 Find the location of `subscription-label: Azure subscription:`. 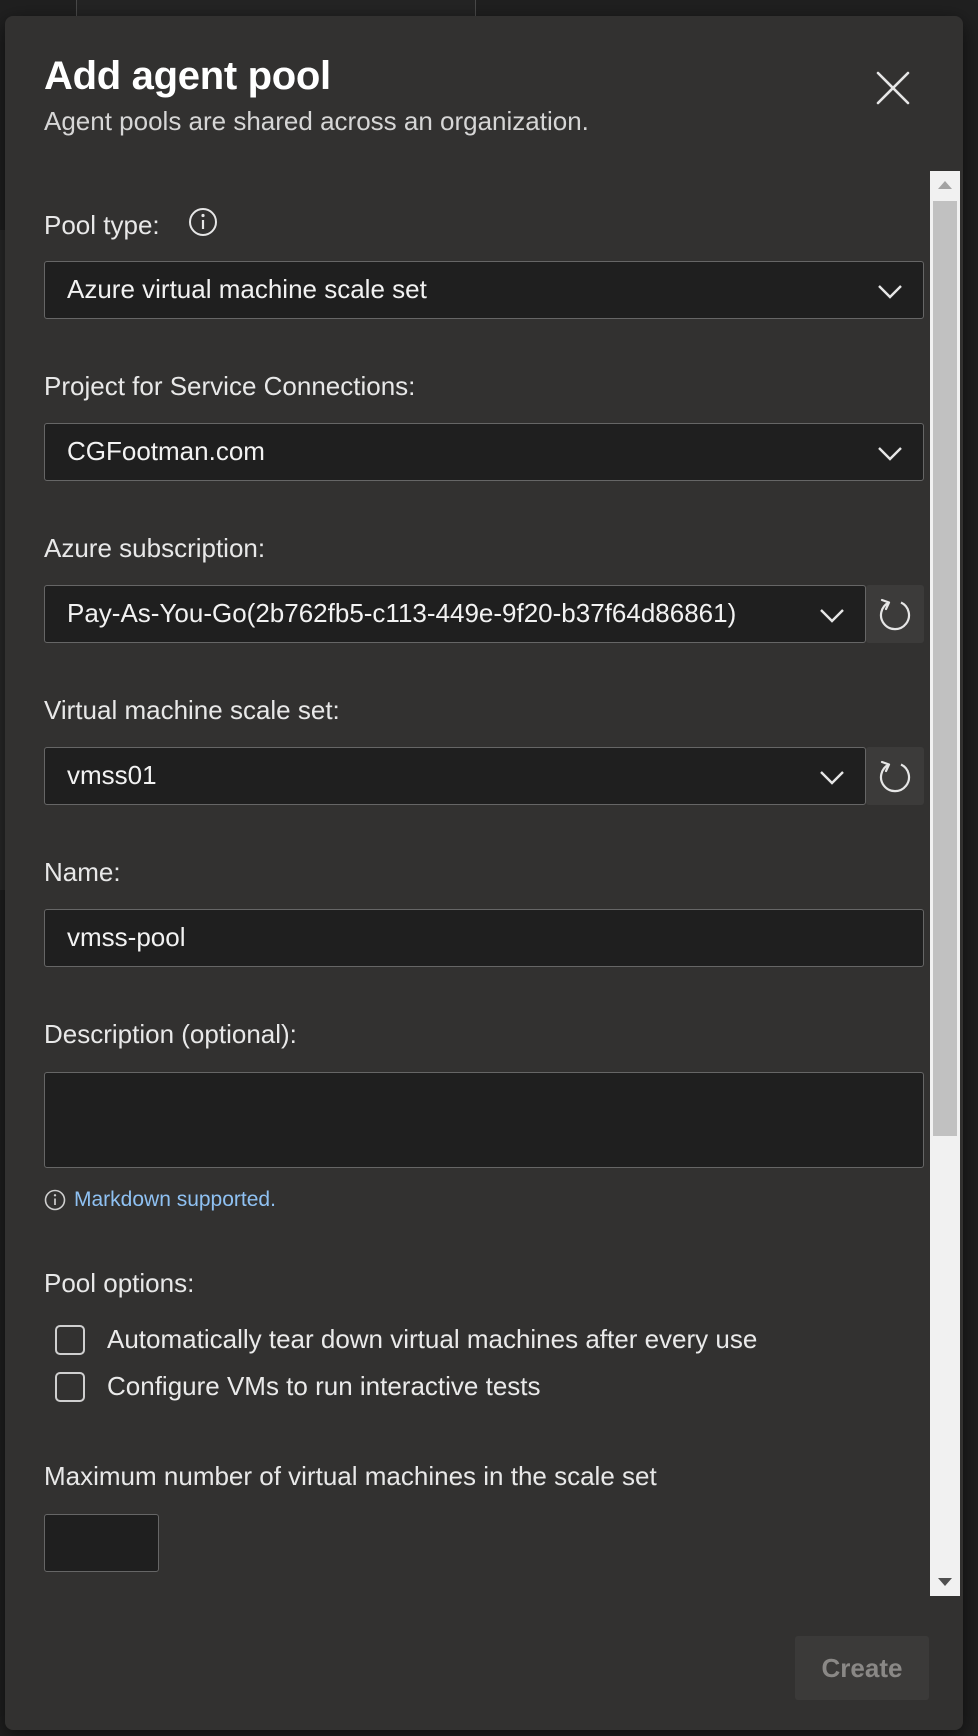

subscription-label: Azure subscription: is located at coordinates (155, 548).